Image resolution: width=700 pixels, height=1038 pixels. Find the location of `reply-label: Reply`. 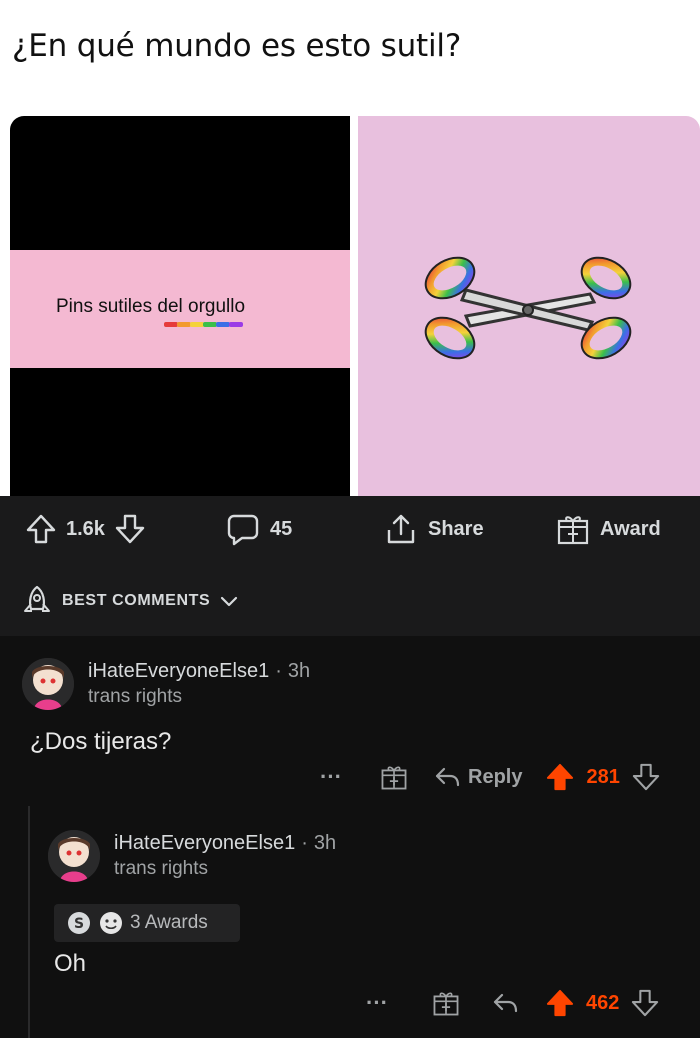

reply-label: Reply is located at coordinates (495, 776).